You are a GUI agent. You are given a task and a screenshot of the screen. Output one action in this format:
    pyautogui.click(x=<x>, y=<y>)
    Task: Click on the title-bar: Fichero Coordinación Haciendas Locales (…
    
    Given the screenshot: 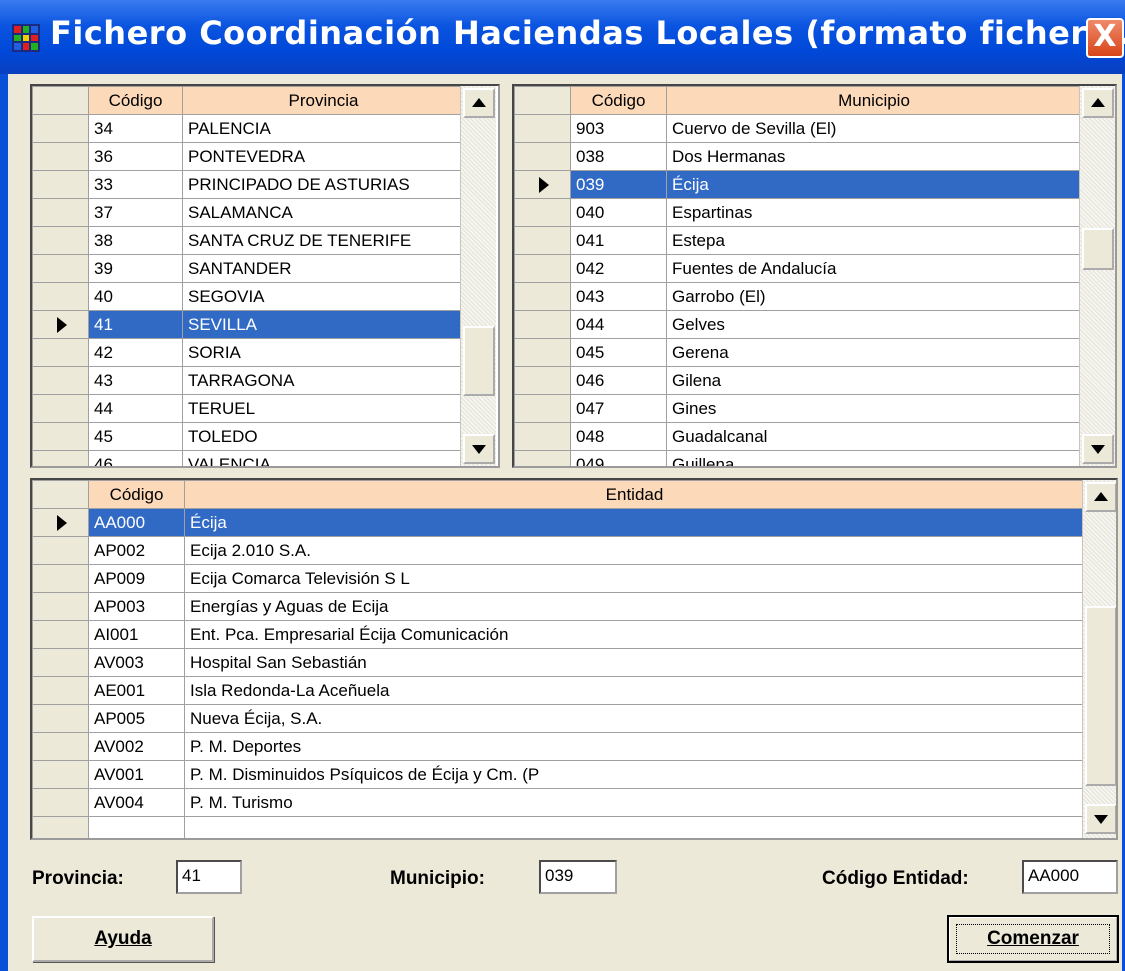 What is the action you would take?
    pyautogui.click(x=562, y=37)
    